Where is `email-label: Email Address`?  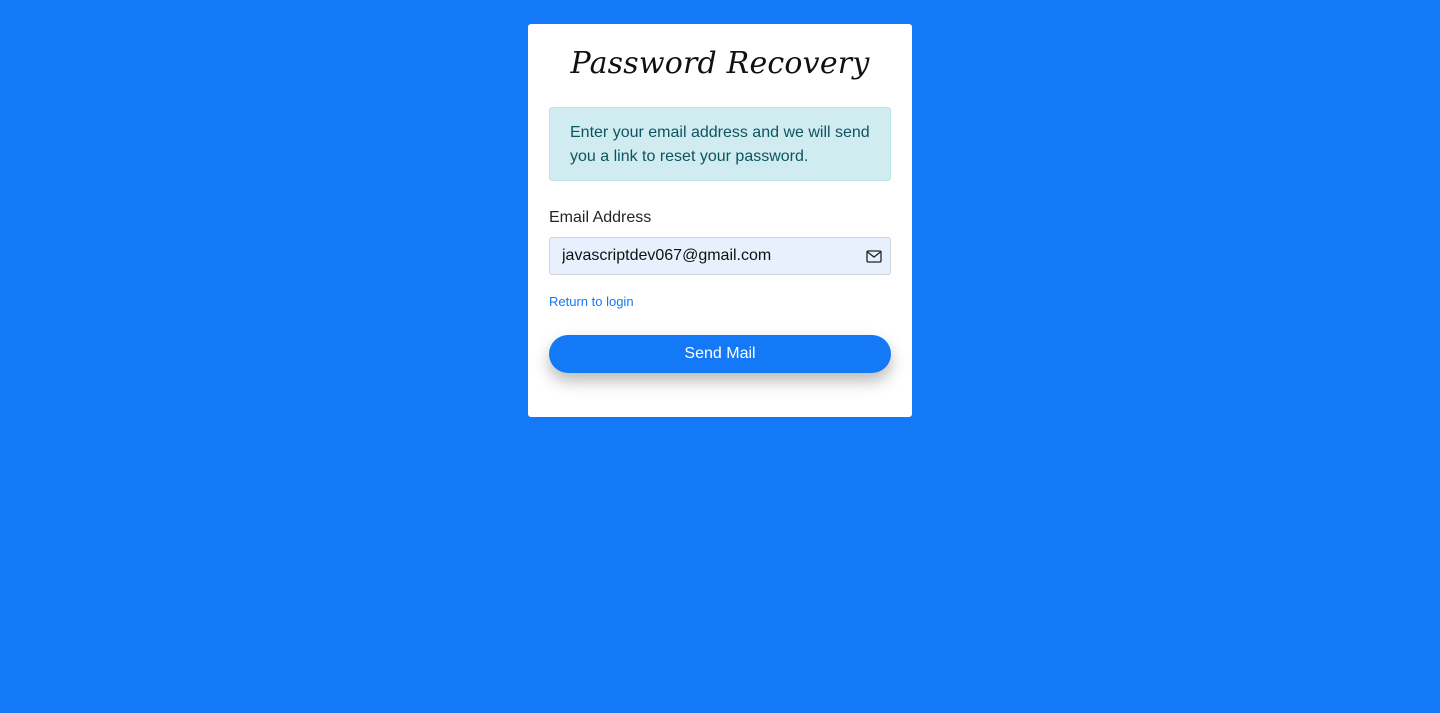
email-label: Email Address is located at coordinates (600, 217).